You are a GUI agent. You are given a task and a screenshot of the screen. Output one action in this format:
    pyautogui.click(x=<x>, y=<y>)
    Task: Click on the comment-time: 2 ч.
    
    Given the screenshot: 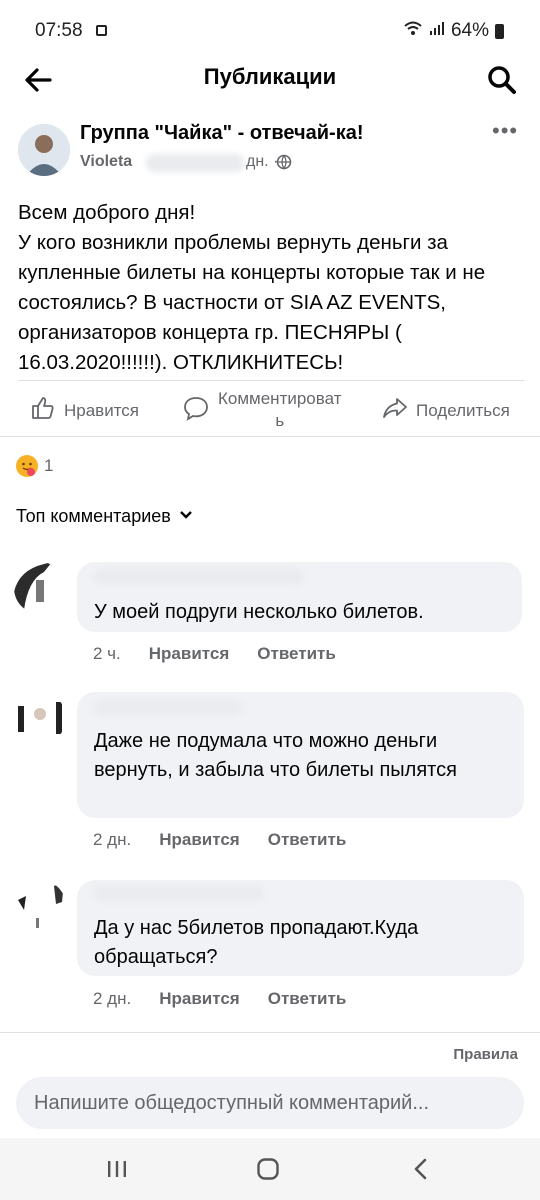 What is the action you would take?
    pyautogui.click(x=107, y=653)
    